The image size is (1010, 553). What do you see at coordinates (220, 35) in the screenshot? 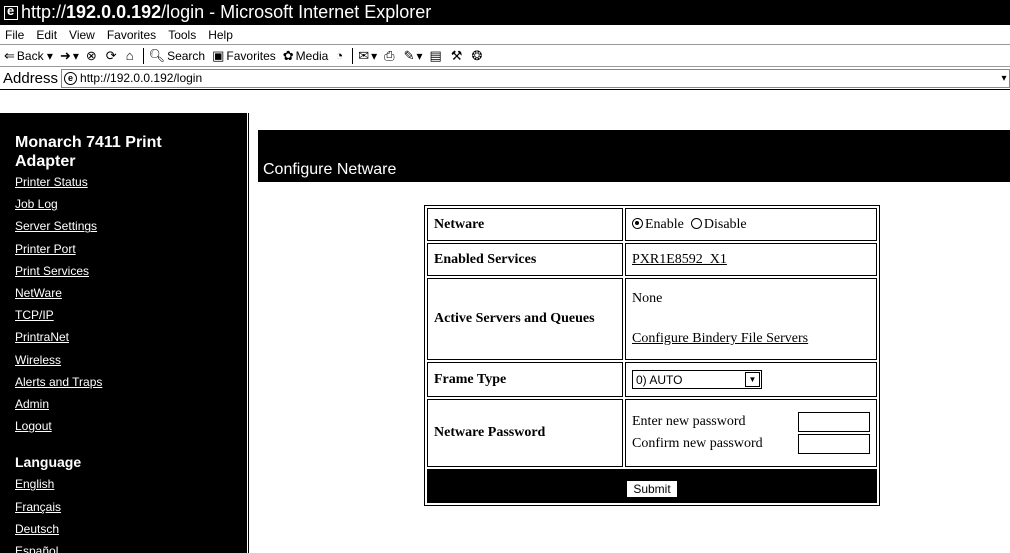
I see `menu-help: Help` at bounding box center [220, 35].